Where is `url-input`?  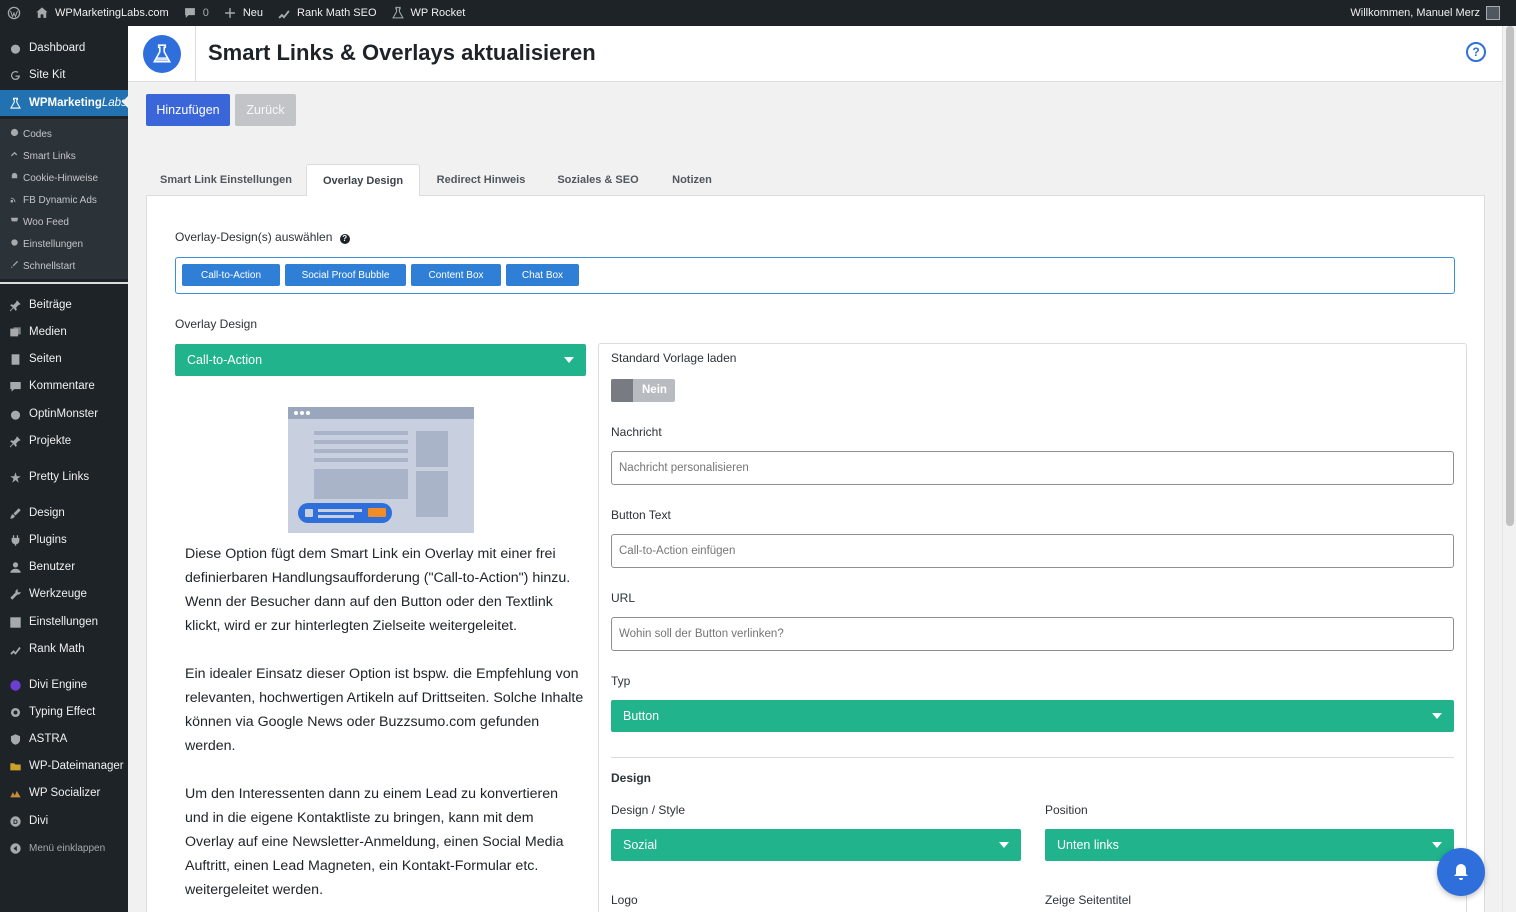 url-input is located at coordinates (1032, 634).